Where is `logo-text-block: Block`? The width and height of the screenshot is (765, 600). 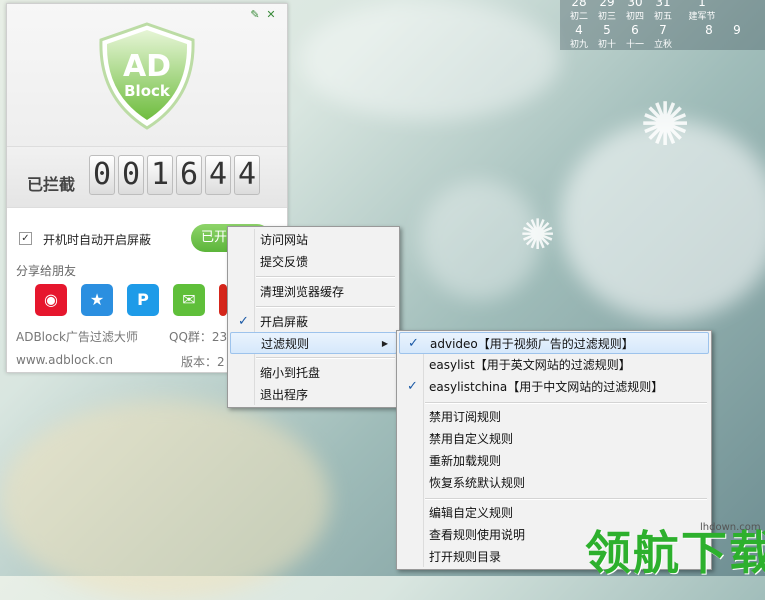 logo-text-block: Block is located at coordinates (147, 91).